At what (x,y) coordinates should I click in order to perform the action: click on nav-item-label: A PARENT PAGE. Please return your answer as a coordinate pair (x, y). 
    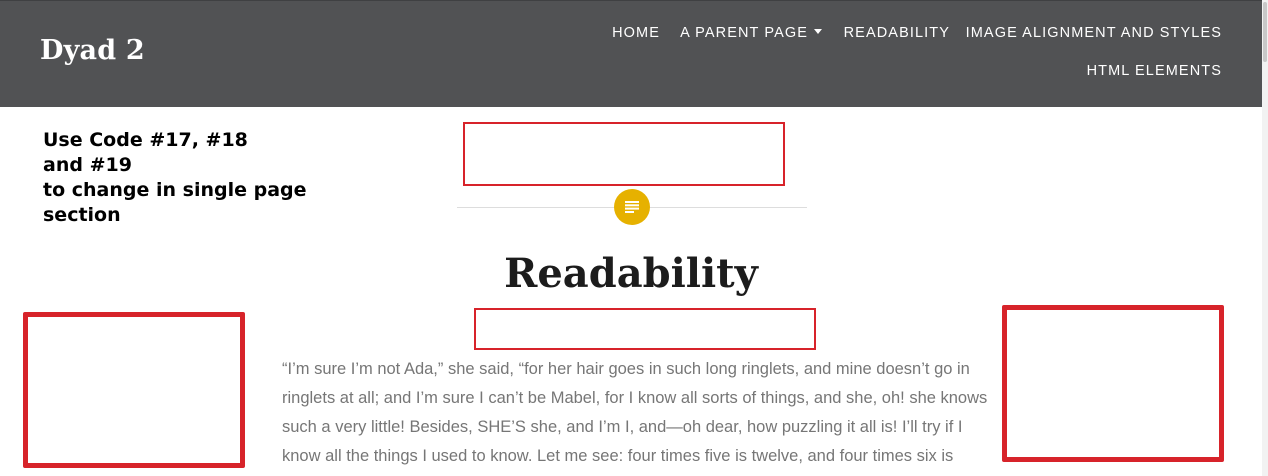
    Looking at the image, I should click on (744, 33).